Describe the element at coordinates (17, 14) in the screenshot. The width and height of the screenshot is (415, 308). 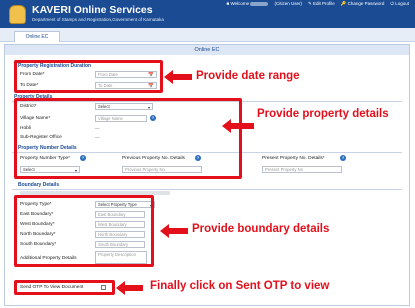
I see `karnataka-emblem-logo` at that location.